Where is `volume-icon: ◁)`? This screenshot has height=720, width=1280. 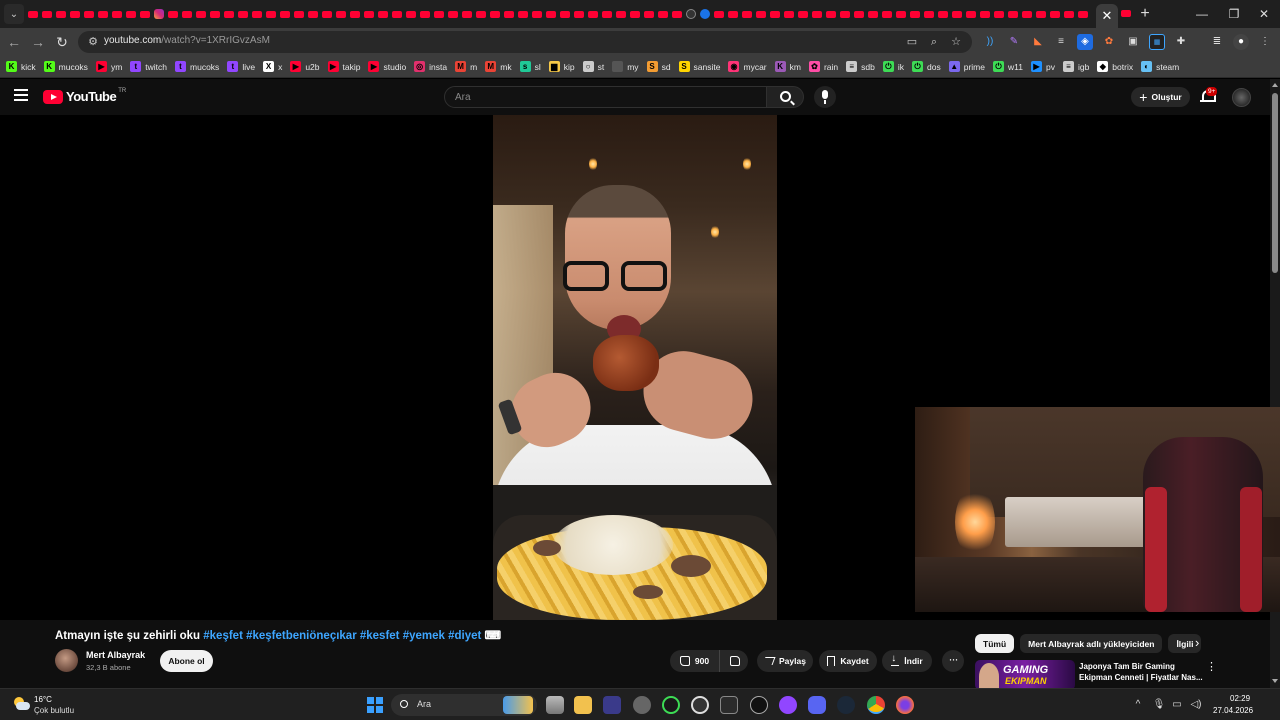 volume-icon: ◁) is located at coordinates (1196, 705).